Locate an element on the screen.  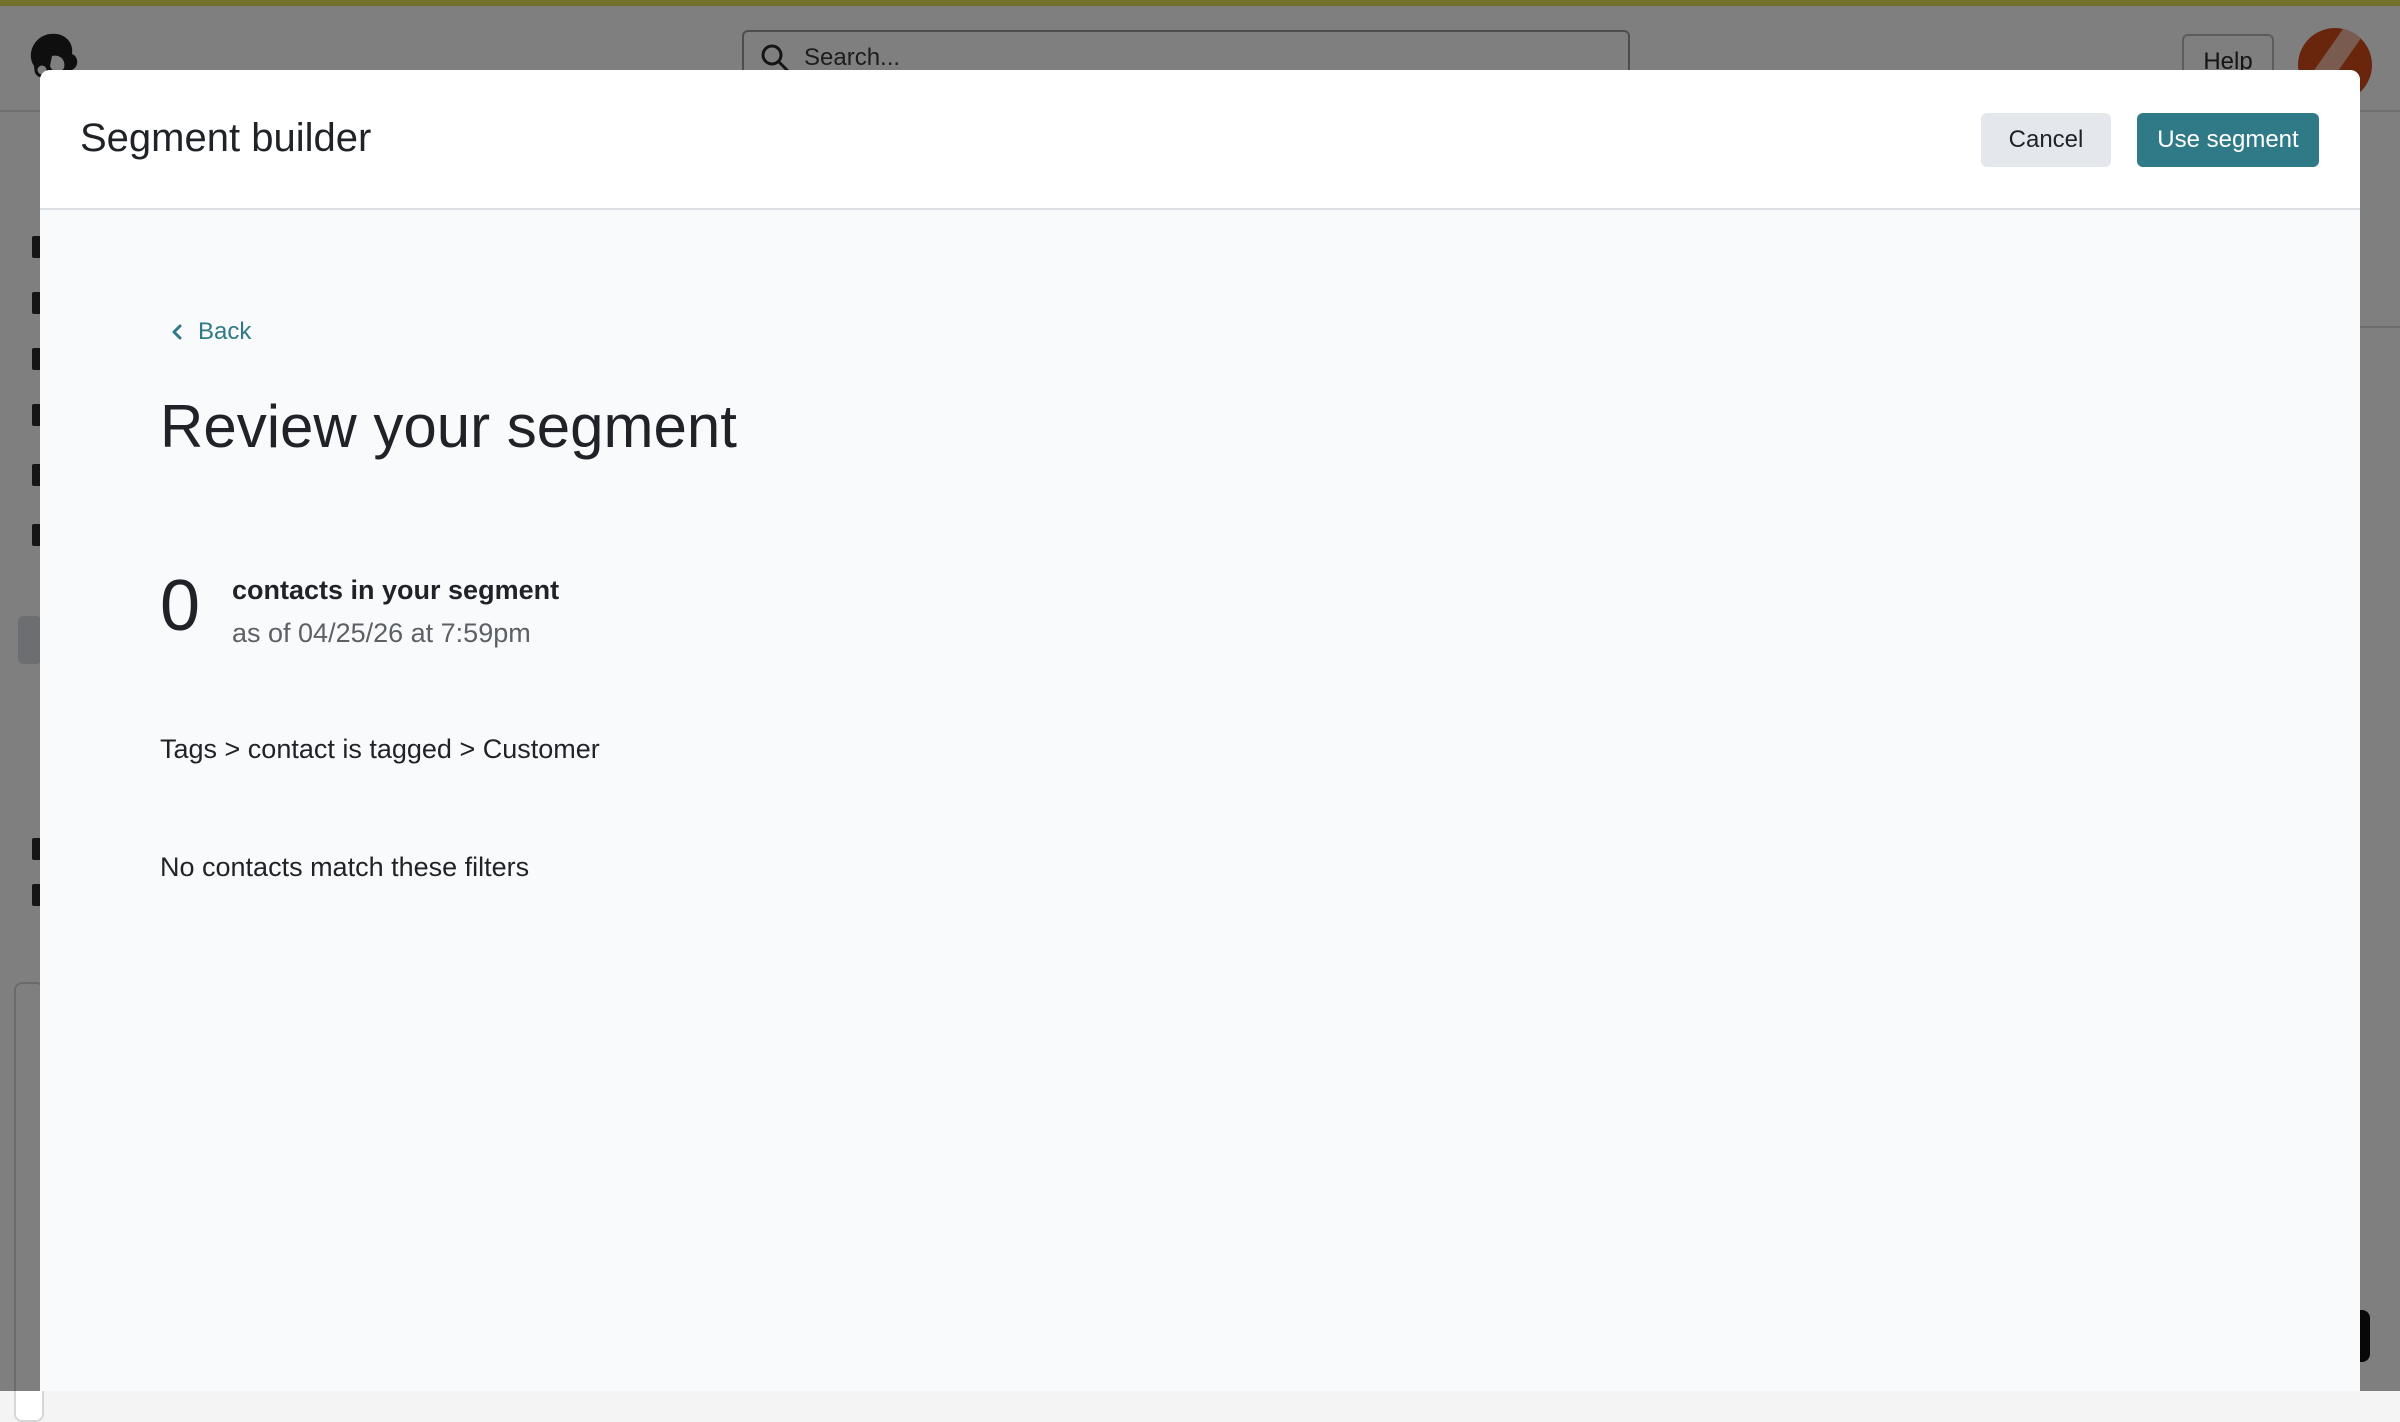
count-timestamp: as of 04/25/26 at 7:59pm is located at coordinates (381, 633).